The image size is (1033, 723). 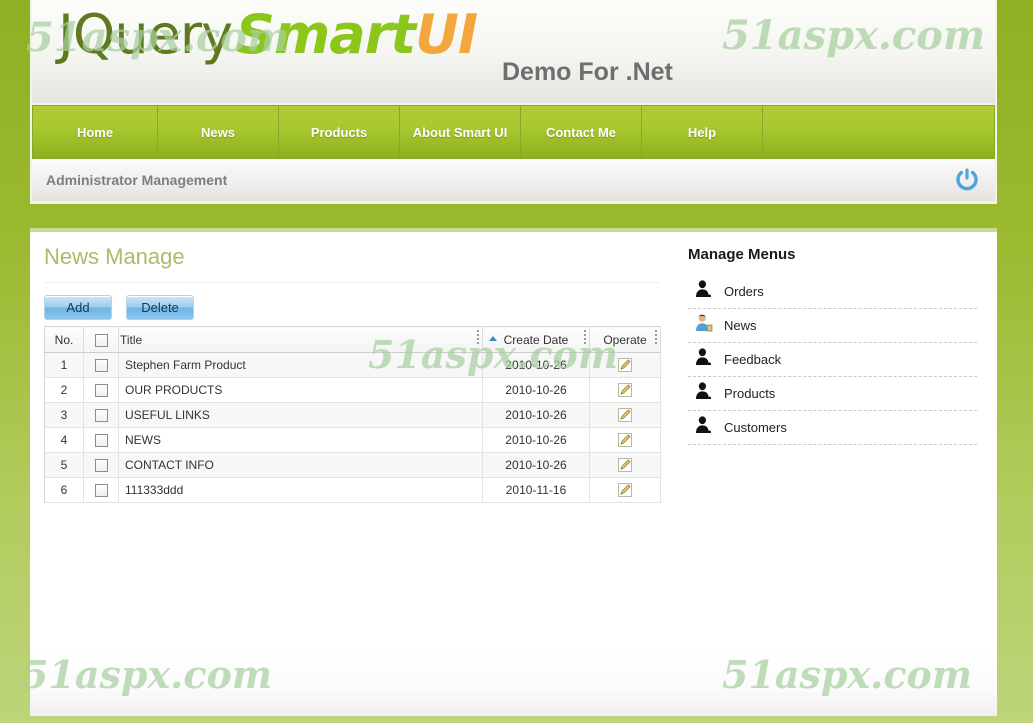 I want to click on menu-item-label: News, so click(x=740, y=325).